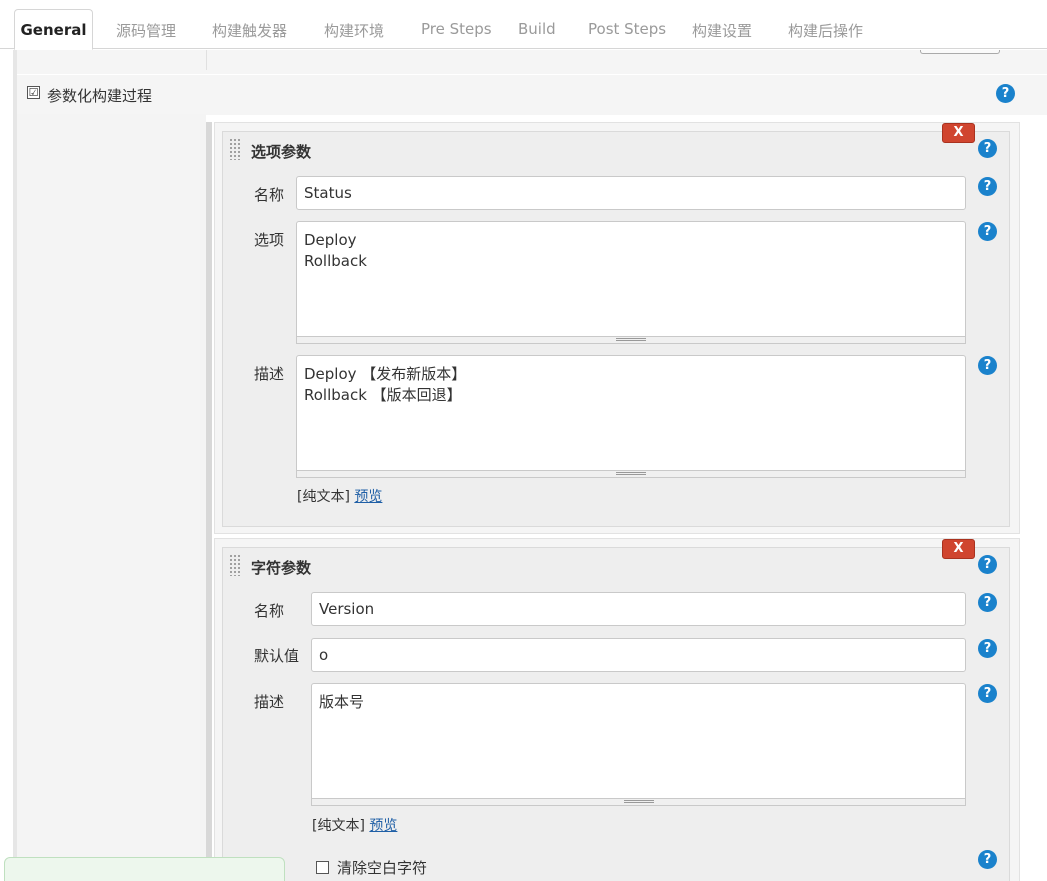 This screenshot has width=1047, height=881. What do you see at coordinates (277, 656) in the screenshot?
I see `string-default-label: 默认值` at bounding box center [277, 656].